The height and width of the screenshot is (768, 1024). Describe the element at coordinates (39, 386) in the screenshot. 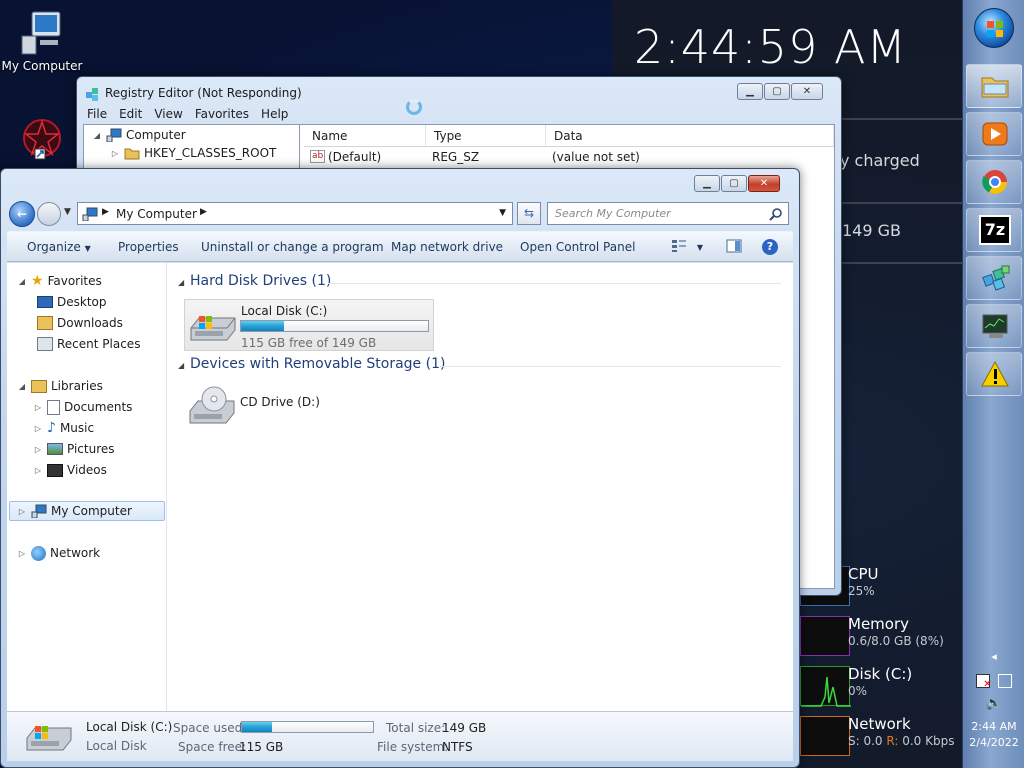

I see `libraries-icon` at that location.